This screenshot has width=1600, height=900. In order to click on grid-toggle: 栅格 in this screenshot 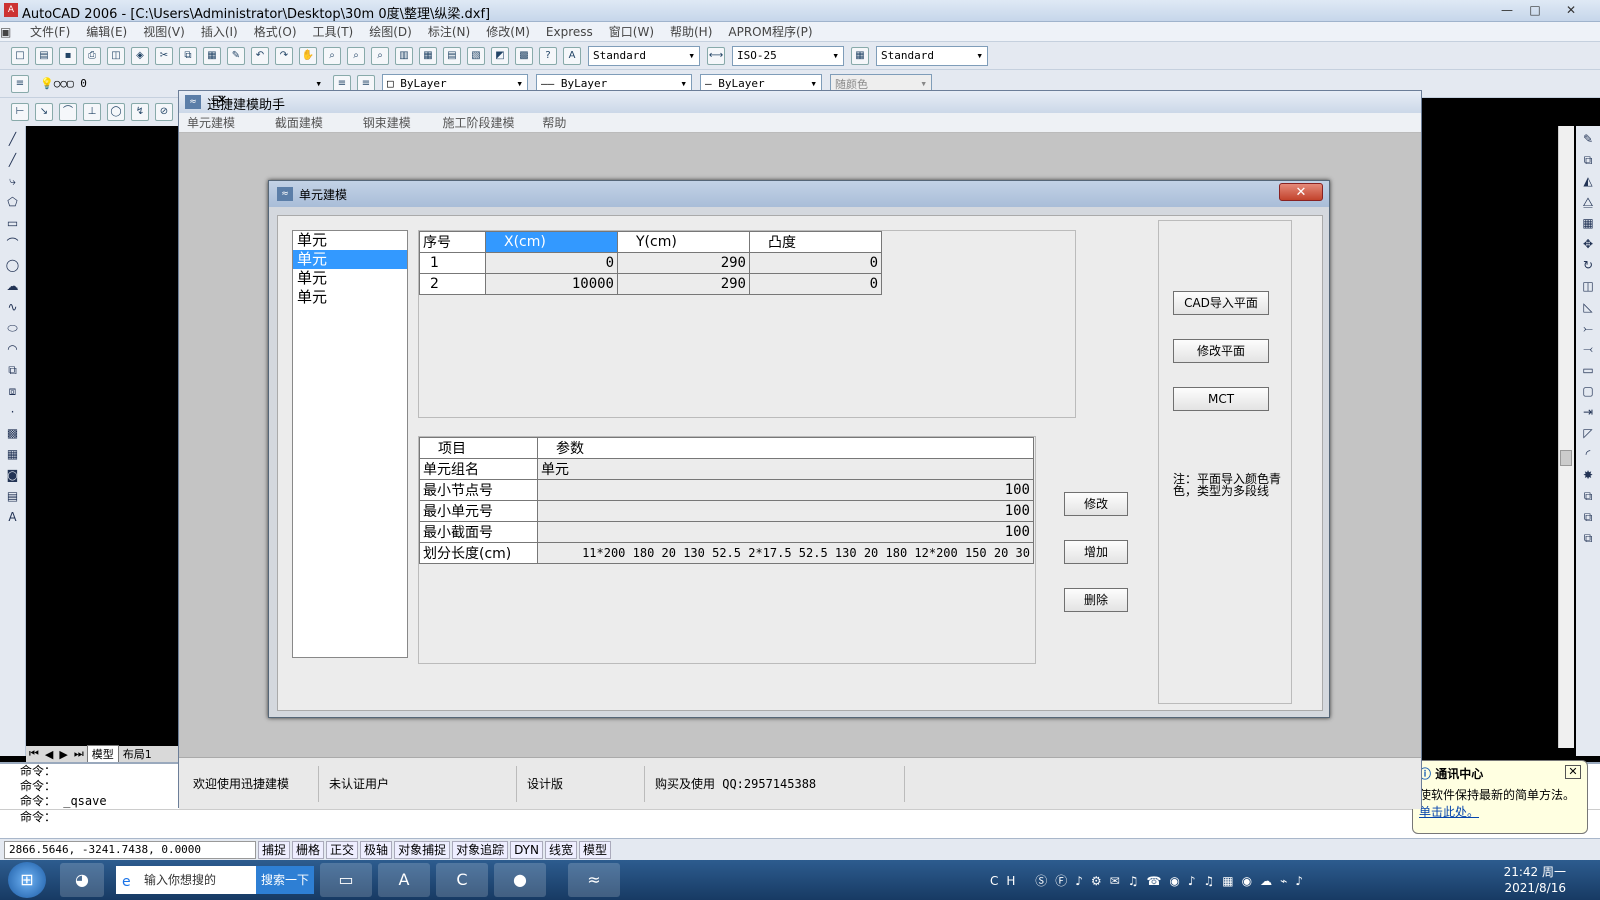, I will do `click(308, 849)`.